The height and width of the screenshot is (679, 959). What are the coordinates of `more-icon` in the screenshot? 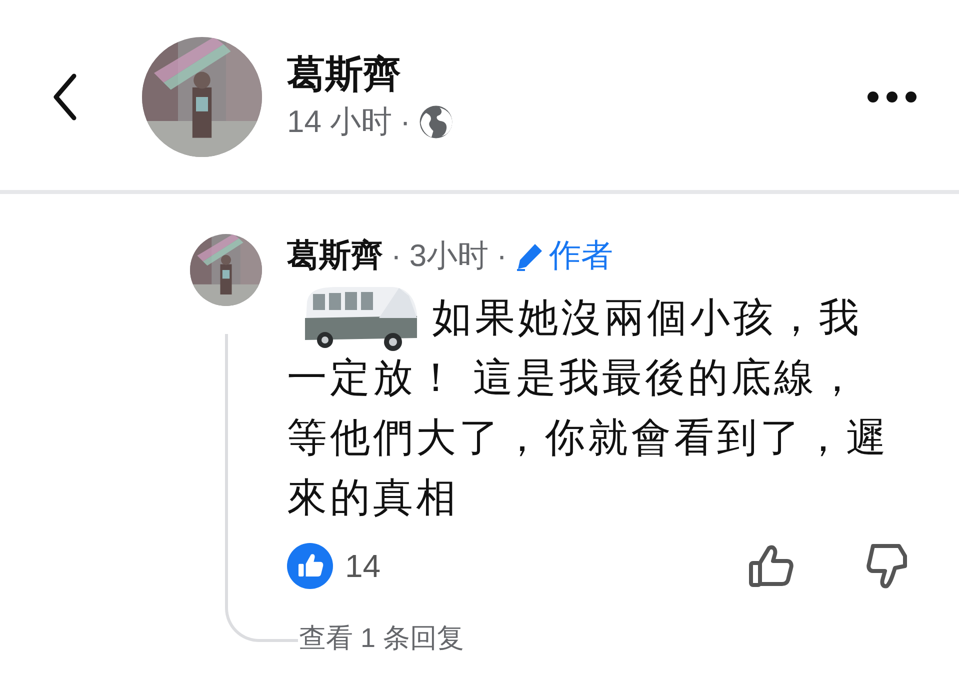 It's located at (892, 97).